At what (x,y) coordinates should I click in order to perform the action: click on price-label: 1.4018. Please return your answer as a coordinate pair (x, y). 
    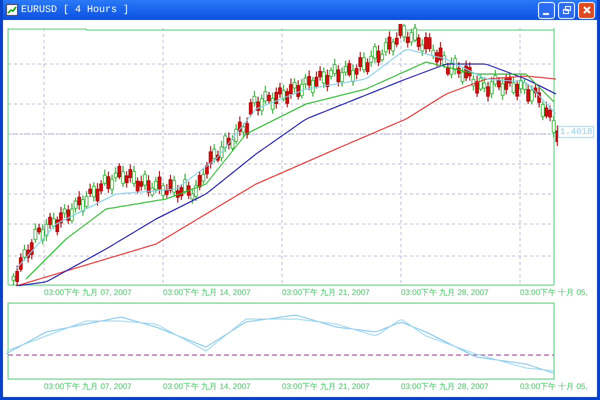
    Looking at the image, I should click on (576, 132).